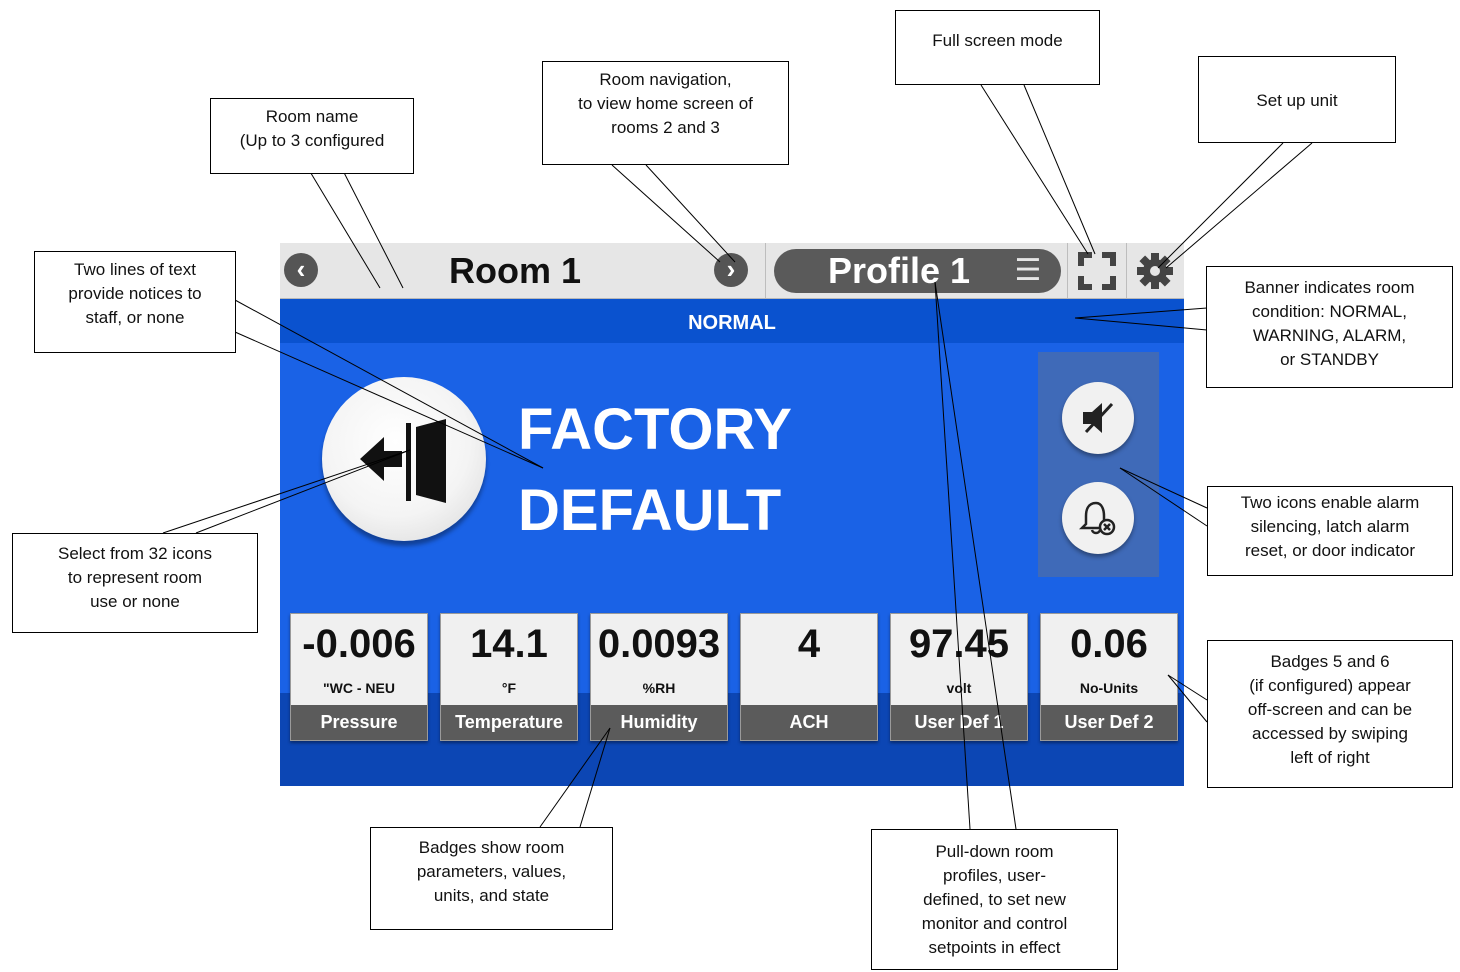 This screenshot has height=972, width=1460. Describe the element at coordinates (134, 553) in the screenshot. I see `callout-text: Select from 32 icons` at that location.